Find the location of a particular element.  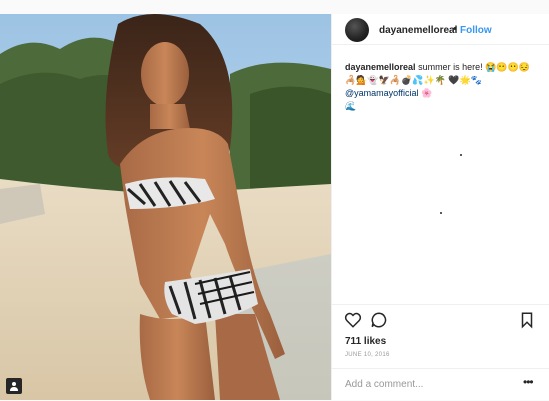

post-header: dayanemelloreal • Follow is located at coordinates (440, 29).